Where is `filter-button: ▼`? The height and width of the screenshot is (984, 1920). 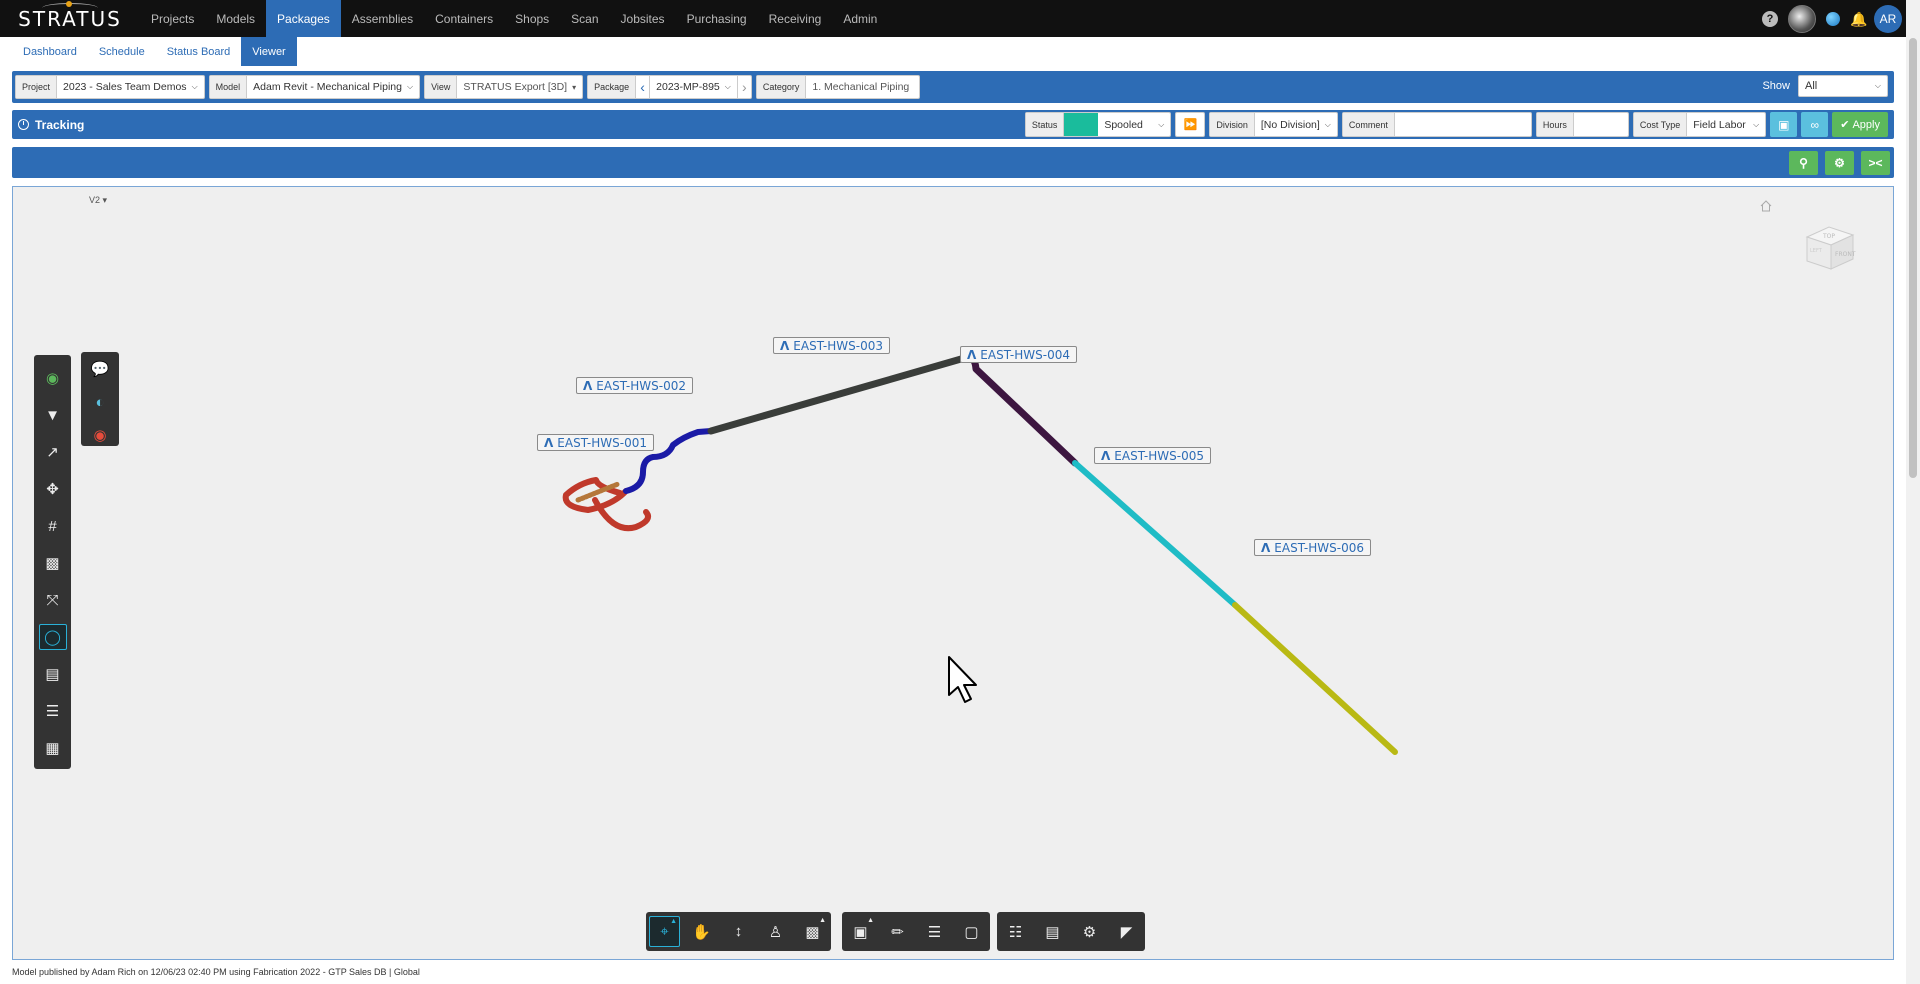
filter-button: ▼ is located at coordinates (53, 415).